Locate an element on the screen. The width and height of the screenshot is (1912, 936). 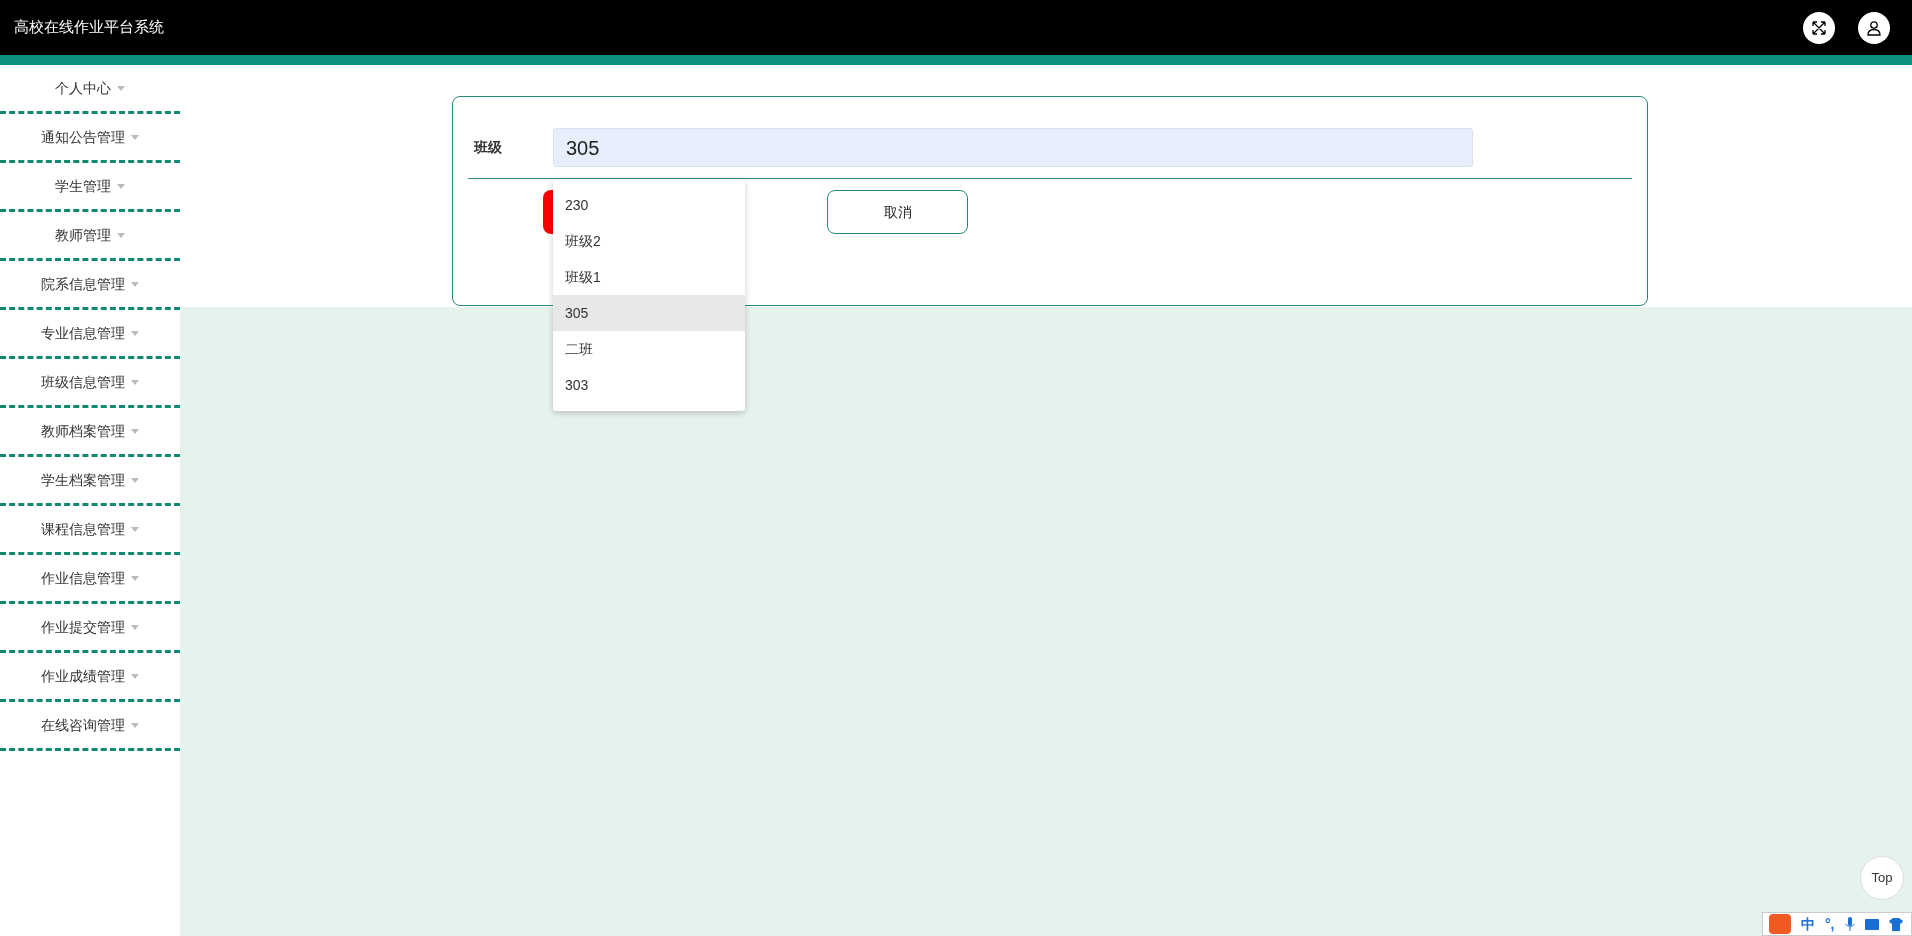
user-icon is located at coordinates (1874, 27).